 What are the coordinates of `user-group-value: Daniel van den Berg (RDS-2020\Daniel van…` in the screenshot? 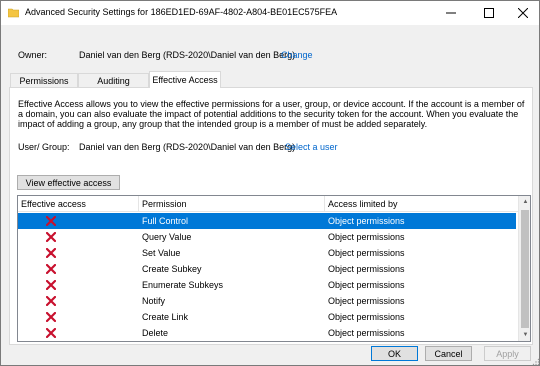 It's located at (187, 147).